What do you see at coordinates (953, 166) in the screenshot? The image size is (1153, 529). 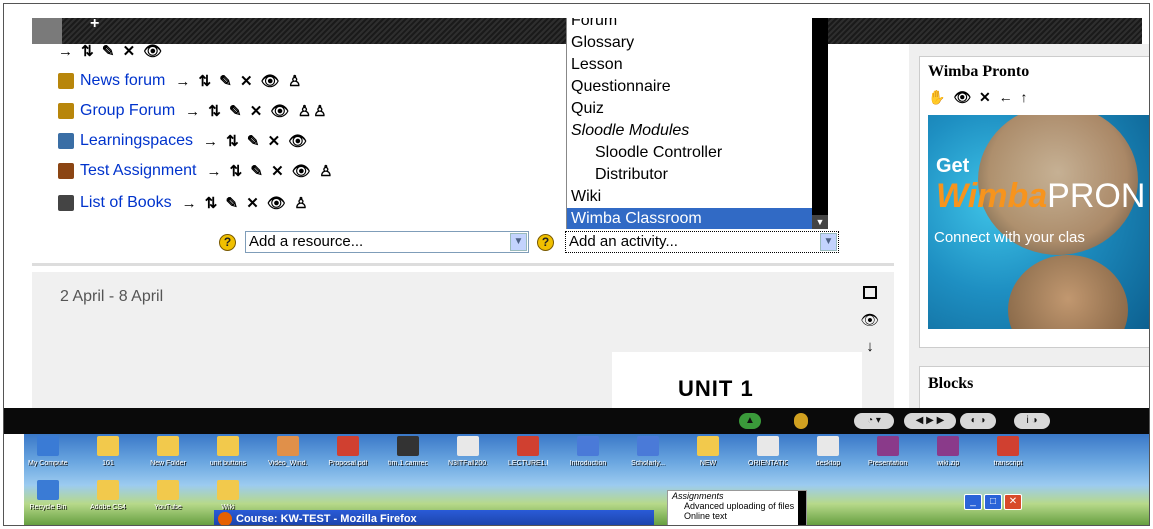 I see `banner-get: Get` at bounding box center [953, 166].